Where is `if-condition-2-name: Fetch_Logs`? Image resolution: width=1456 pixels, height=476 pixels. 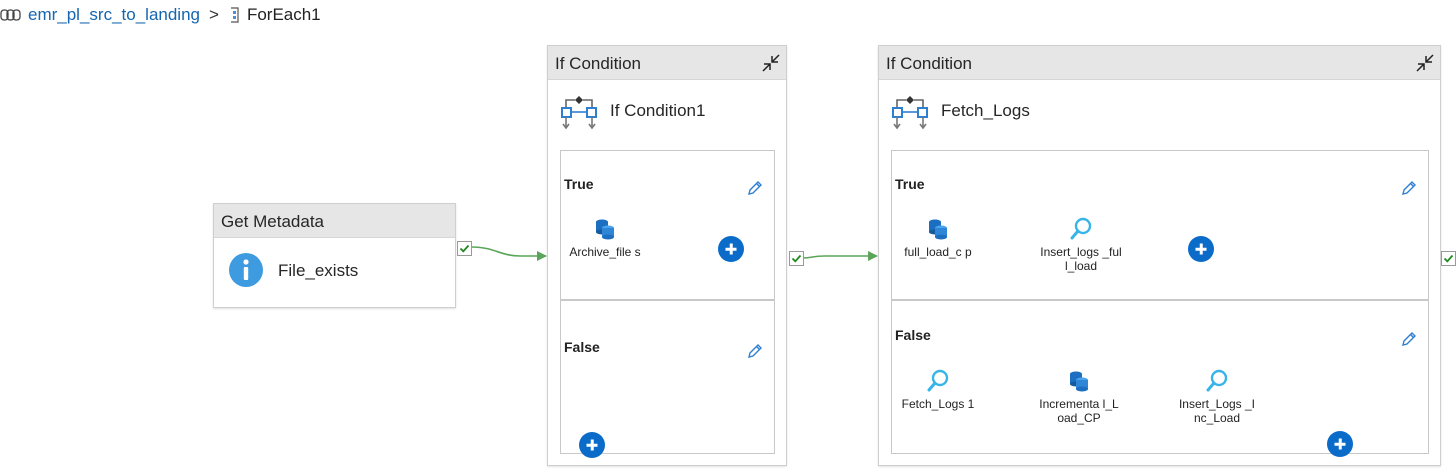 if-condition-2-name: Fetch_Logs is located at coordinates (985, 110).